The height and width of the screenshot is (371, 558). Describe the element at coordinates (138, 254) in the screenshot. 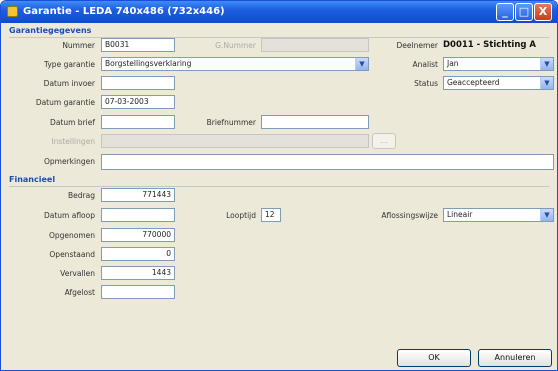

I see `openstaand-field: 0` at that location.